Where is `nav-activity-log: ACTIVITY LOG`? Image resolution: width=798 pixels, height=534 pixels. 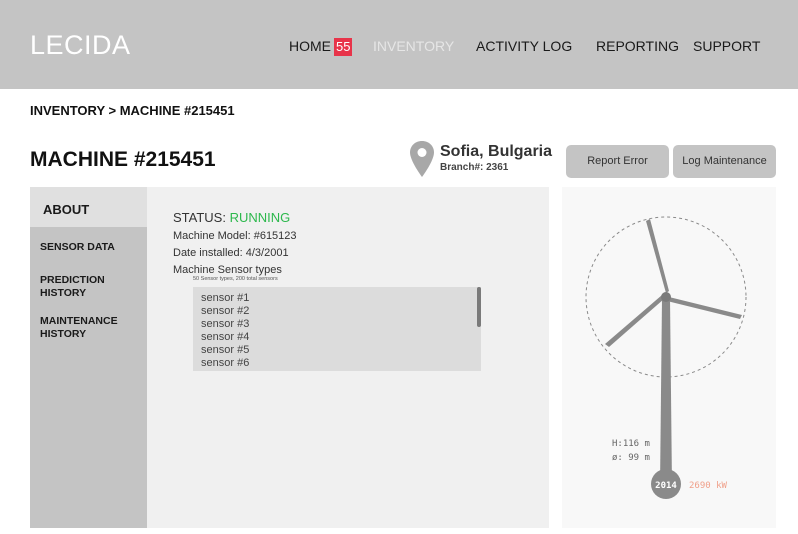
nav-activity-log: ACTIVITY LOG is located at coordinates (524, 46).